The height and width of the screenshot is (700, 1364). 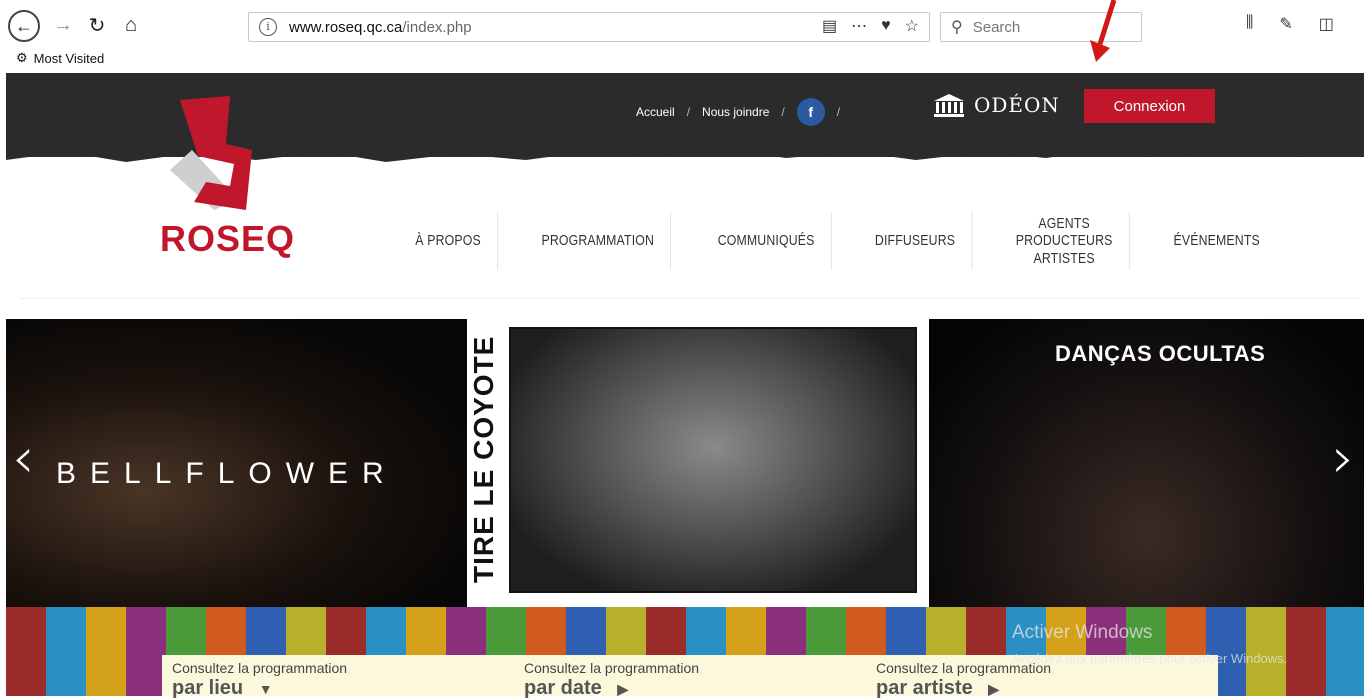 What do you see at coordinates (598, 241) in the screenshot?
I see `nav-programmation: PROGRAMMATION` at bounding box center [598, 241].